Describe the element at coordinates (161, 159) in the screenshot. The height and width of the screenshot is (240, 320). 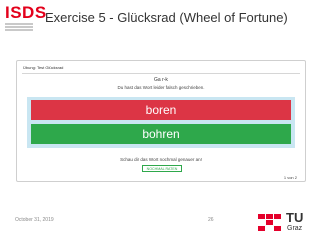
I see `quiz-hint: Schau dir das Wort nochmal genauer an!` at that location.